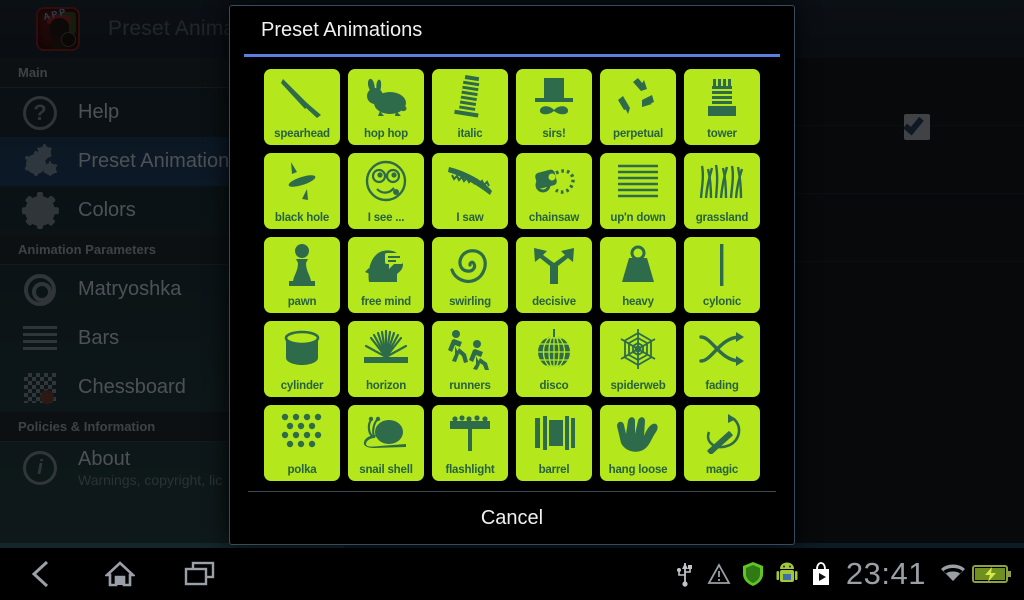 This screenshot has height=600, width=1024. I want to click on preset-tile-label: cylinder, so click(302, 386).